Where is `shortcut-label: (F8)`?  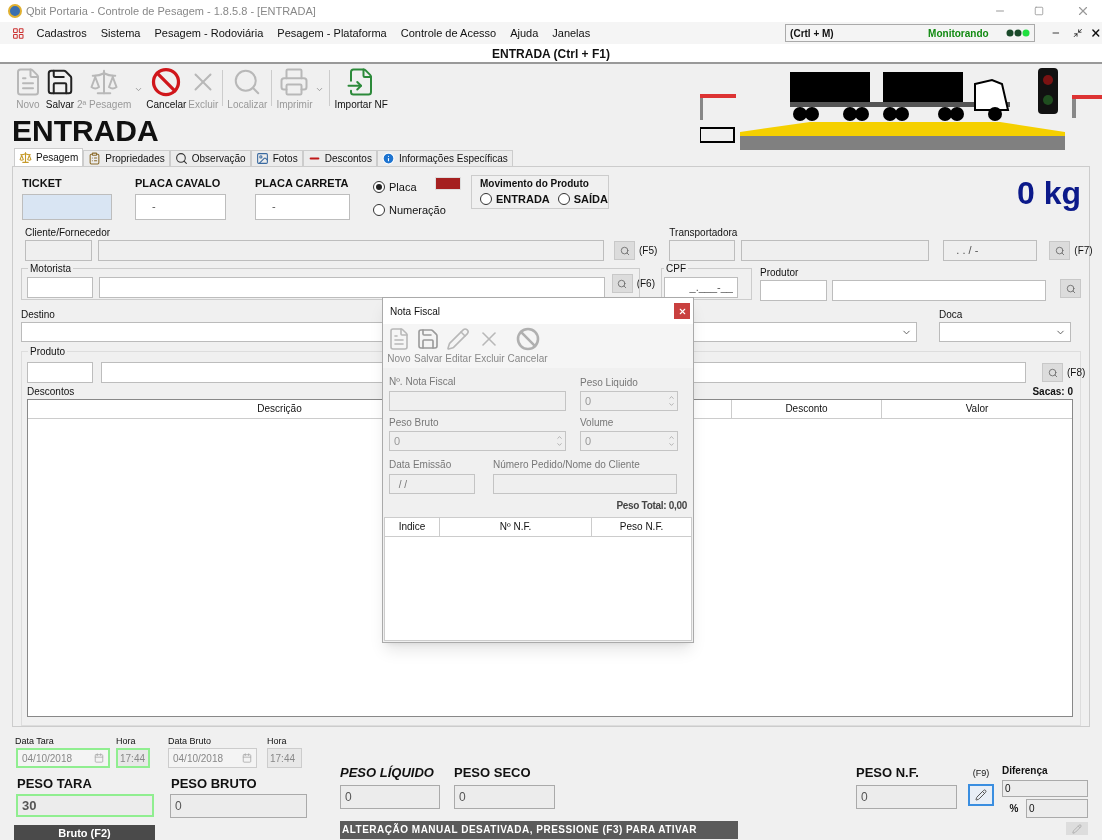 shortcut-label: (F8) is located at coordinates (1076, 373).